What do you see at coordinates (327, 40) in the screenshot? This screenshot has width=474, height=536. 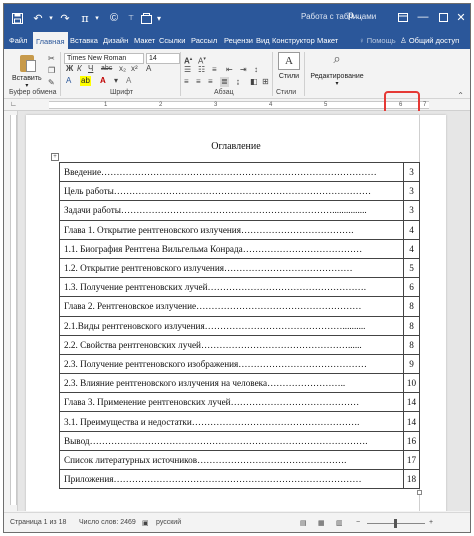 I see `tab-table-layout: Макет` at bounding box center [327, 40].